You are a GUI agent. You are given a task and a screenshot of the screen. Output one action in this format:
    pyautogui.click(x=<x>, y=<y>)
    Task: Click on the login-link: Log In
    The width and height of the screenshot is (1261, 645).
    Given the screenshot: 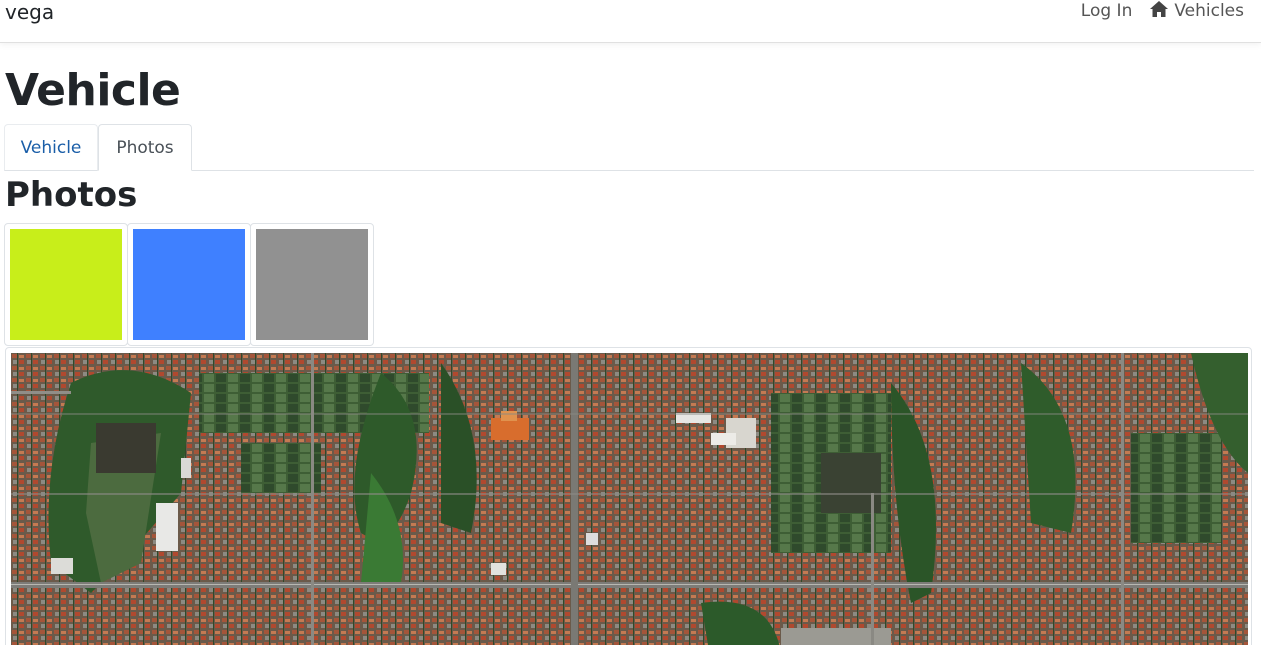 What is the action you would take?
    pyautogui.click(x=1107, y=11)
    